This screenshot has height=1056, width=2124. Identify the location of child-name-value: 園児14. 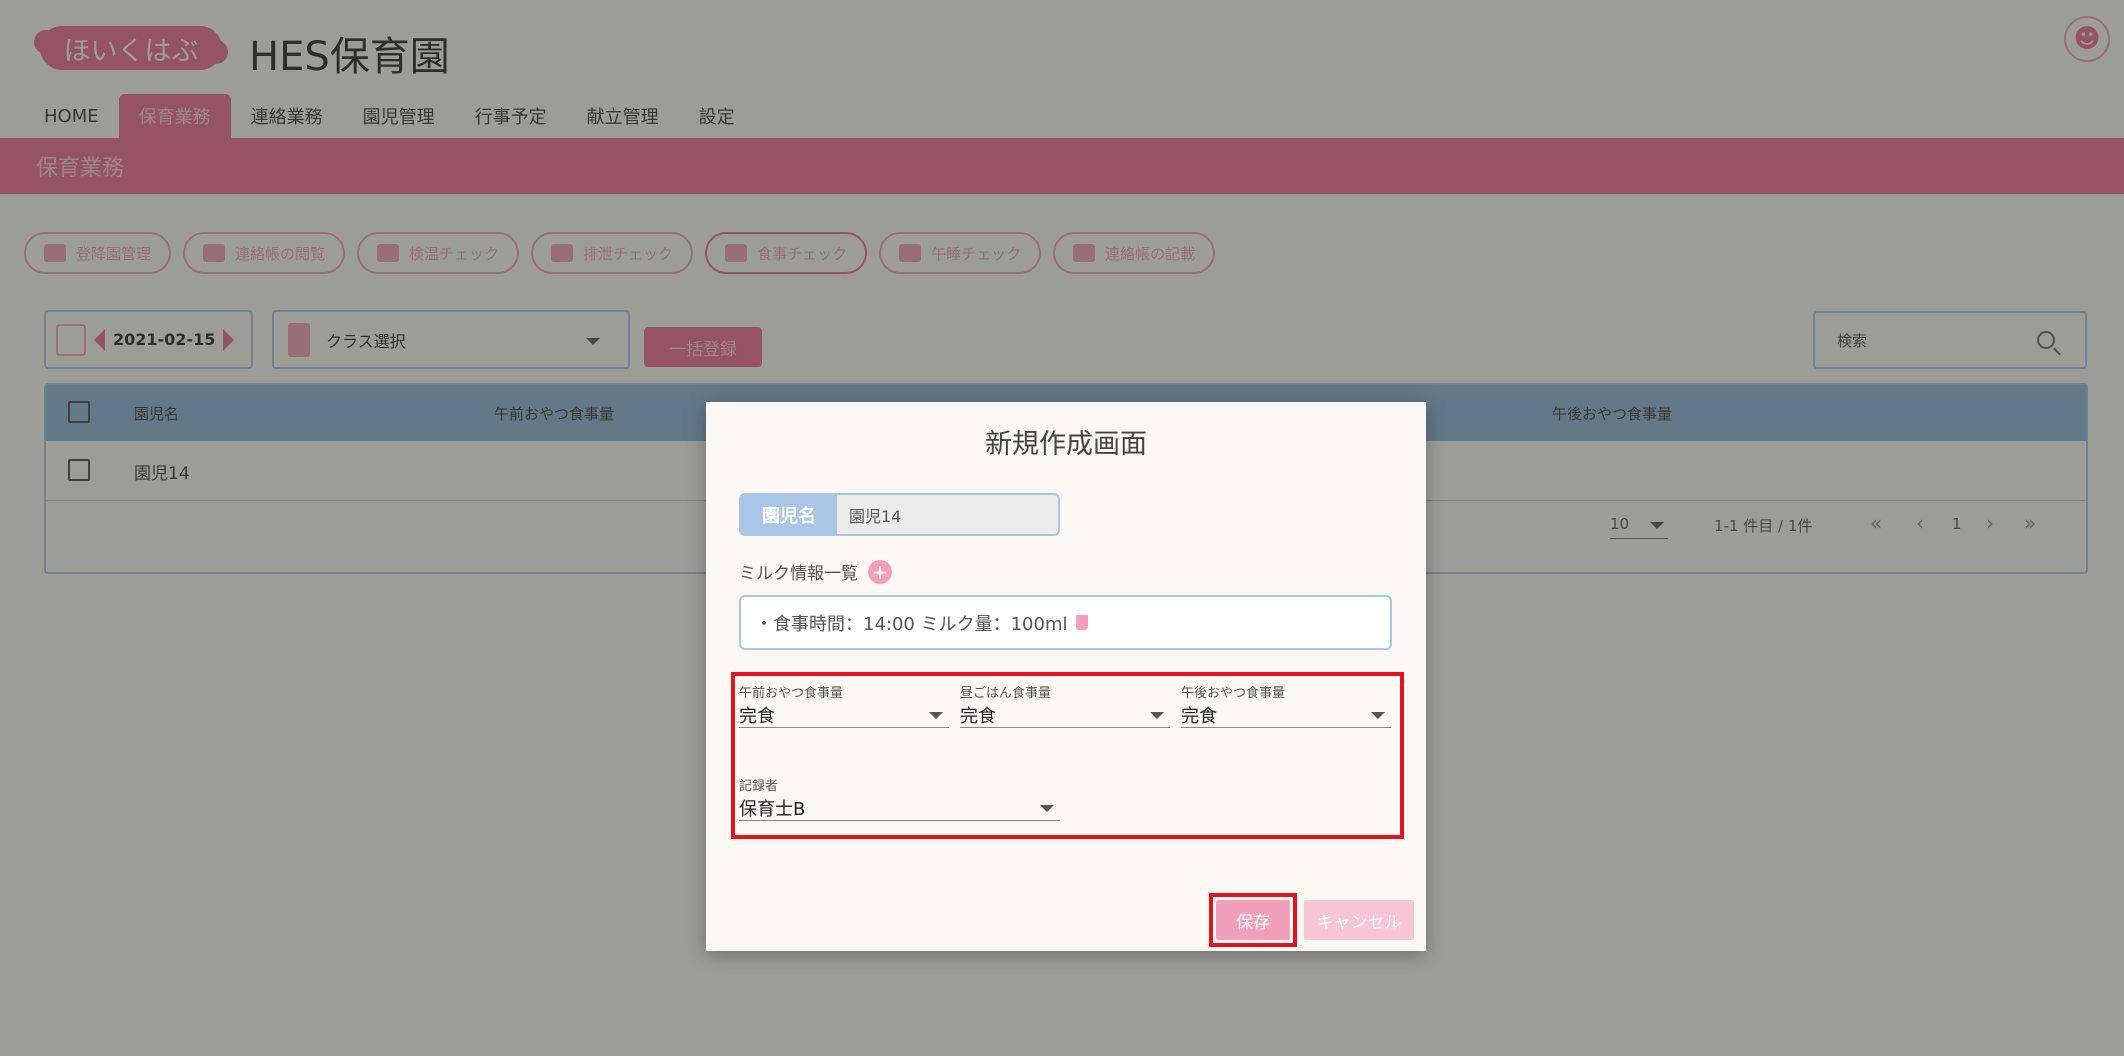
(947, 514).